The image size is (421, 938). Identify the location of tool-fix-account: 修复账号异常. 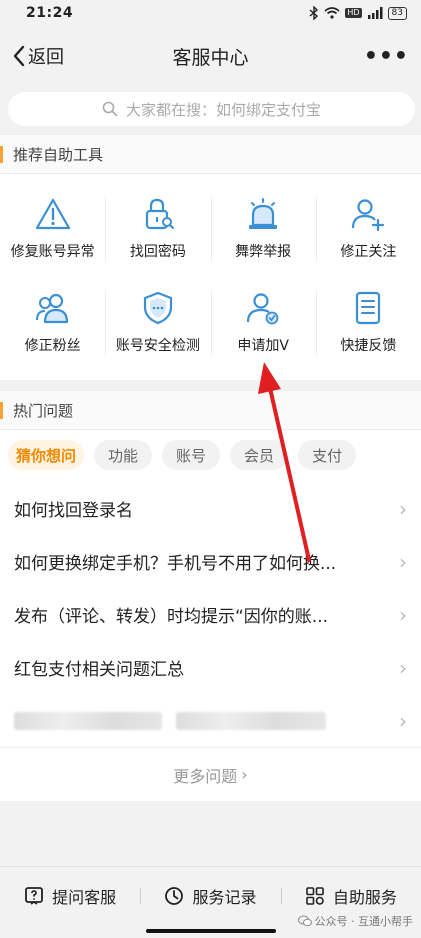
(52, 229).